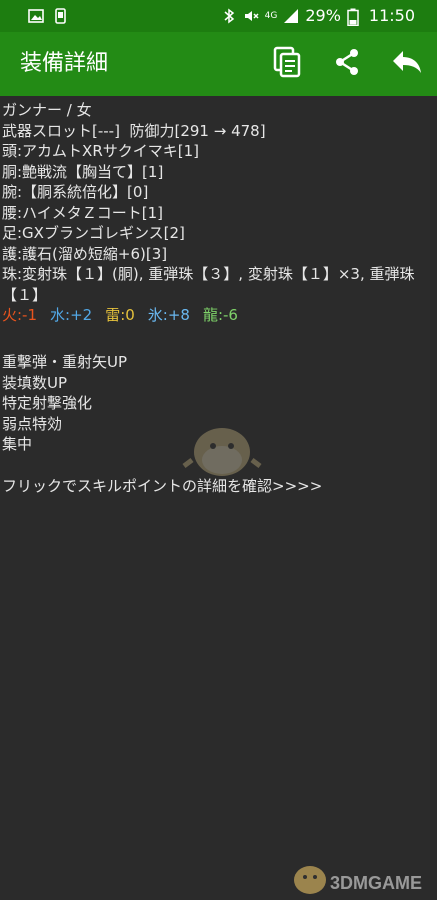 This screenshot has width=437, height=900. What do you see at coordinates (134, 130) in the screenshot?
I see `weapon-slot-defense: 武器スロット[---] 防御力[291 → 478]` at bounding box center [134, 130].